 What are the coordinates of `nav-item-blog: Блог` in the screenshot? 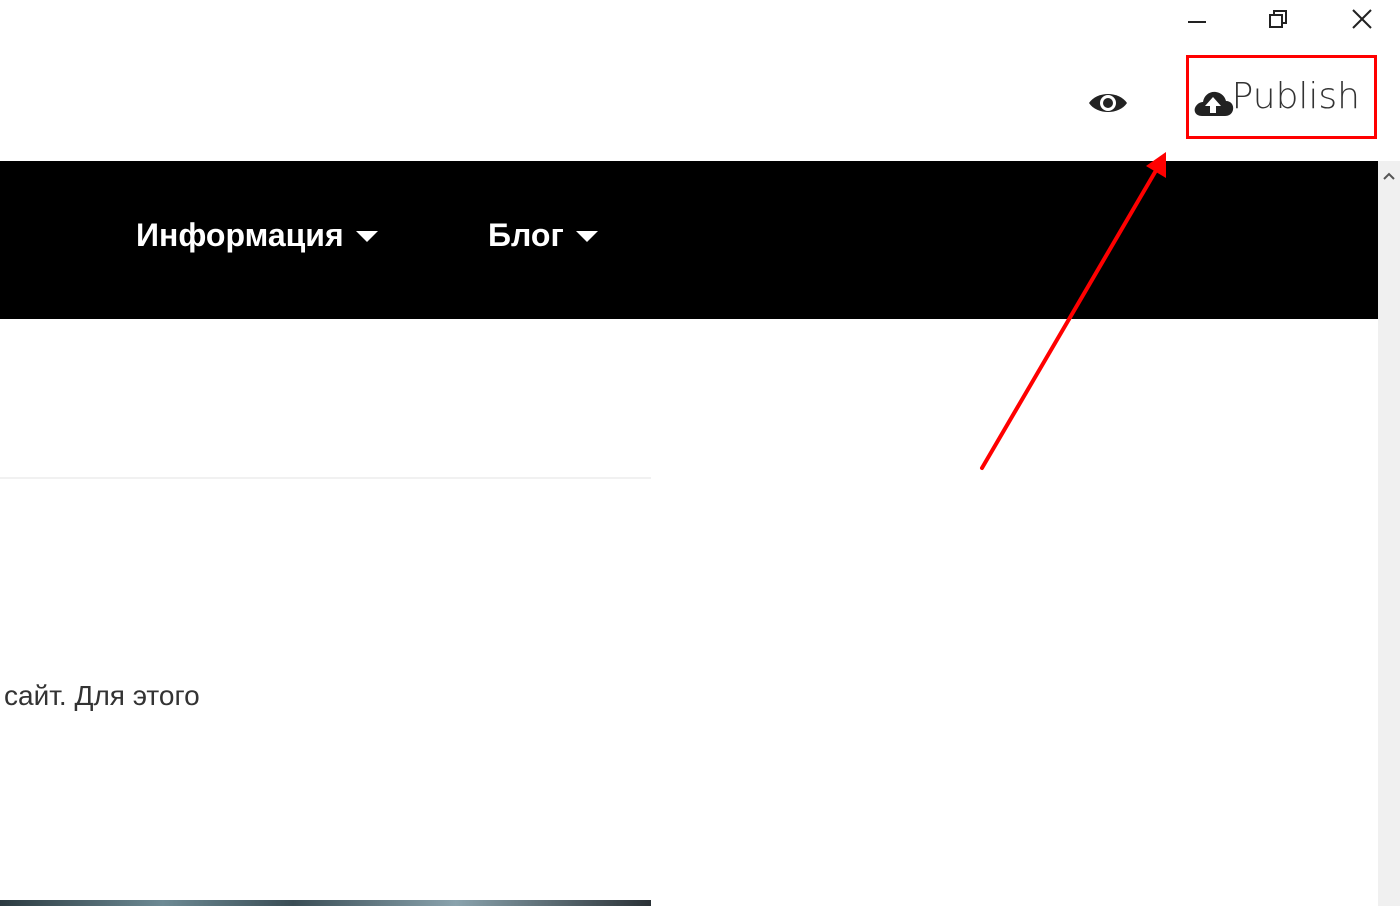 It's located at (543, 235).